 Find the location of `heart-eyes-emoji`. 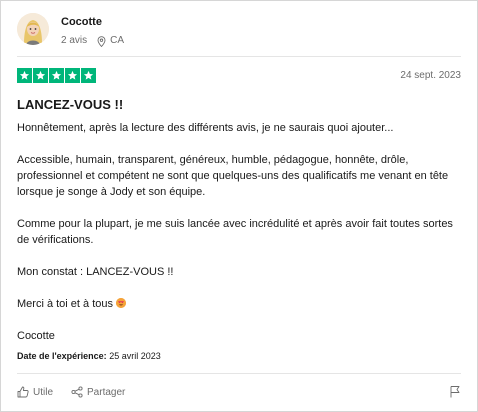

heart-eyes-emoji is located at coordinates (121, 303).